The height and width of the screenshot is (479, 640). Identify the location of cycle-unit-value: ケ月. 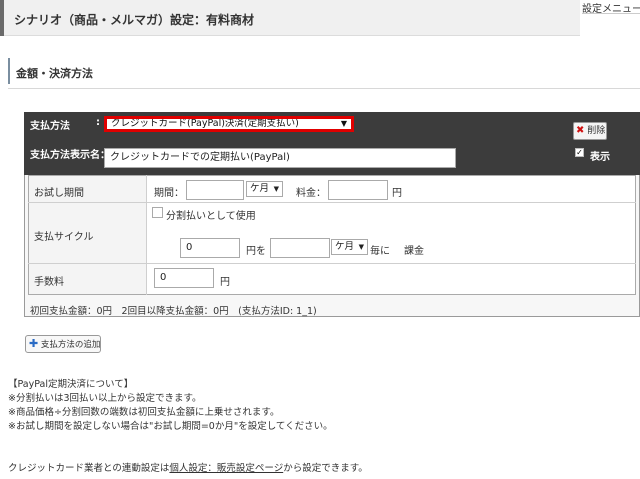
(345, 246).